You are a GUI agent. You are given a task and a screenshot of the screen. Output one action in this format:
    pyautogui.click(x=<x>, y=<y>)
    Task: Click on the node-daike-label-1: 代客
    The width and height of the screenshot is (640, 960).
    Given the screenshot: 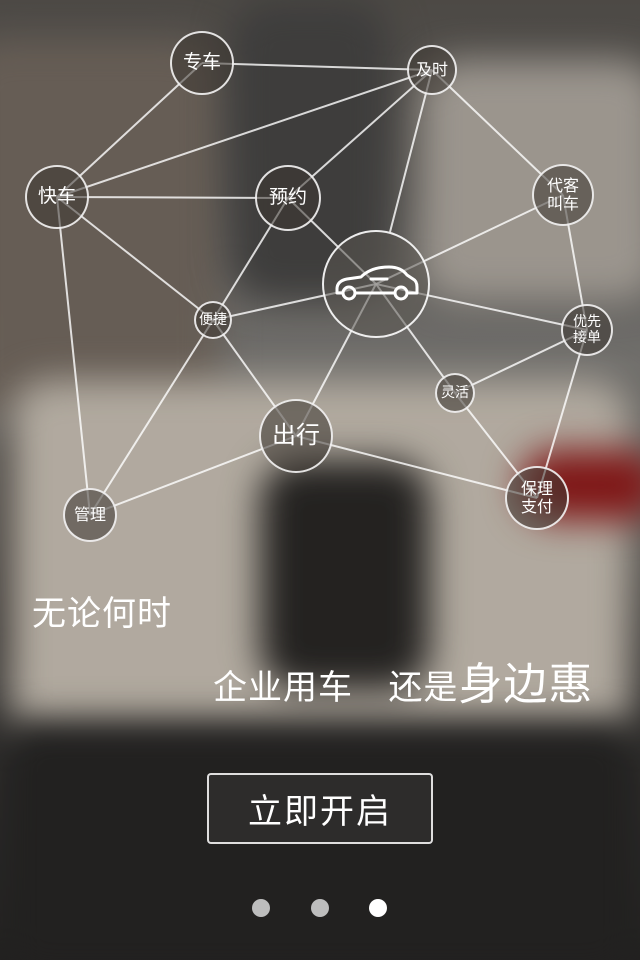 What is the action you would take?
    pyautogui.click(x=562, y=185)
    